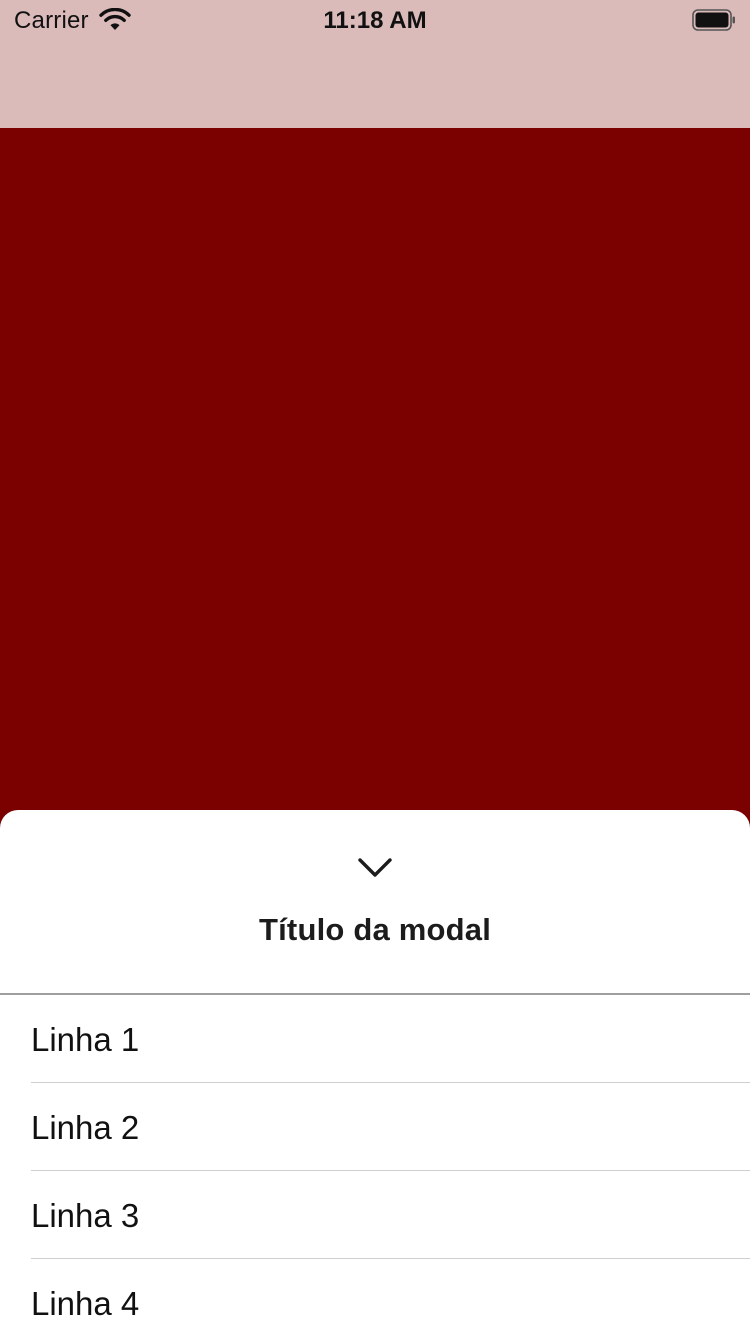 Image resolution: width=750 pixels, height=1334 pixels. What do you see at coordinates (375, 868) in the screenshot?
I see `chevron-down-icon` at bounding box center [375, 868].